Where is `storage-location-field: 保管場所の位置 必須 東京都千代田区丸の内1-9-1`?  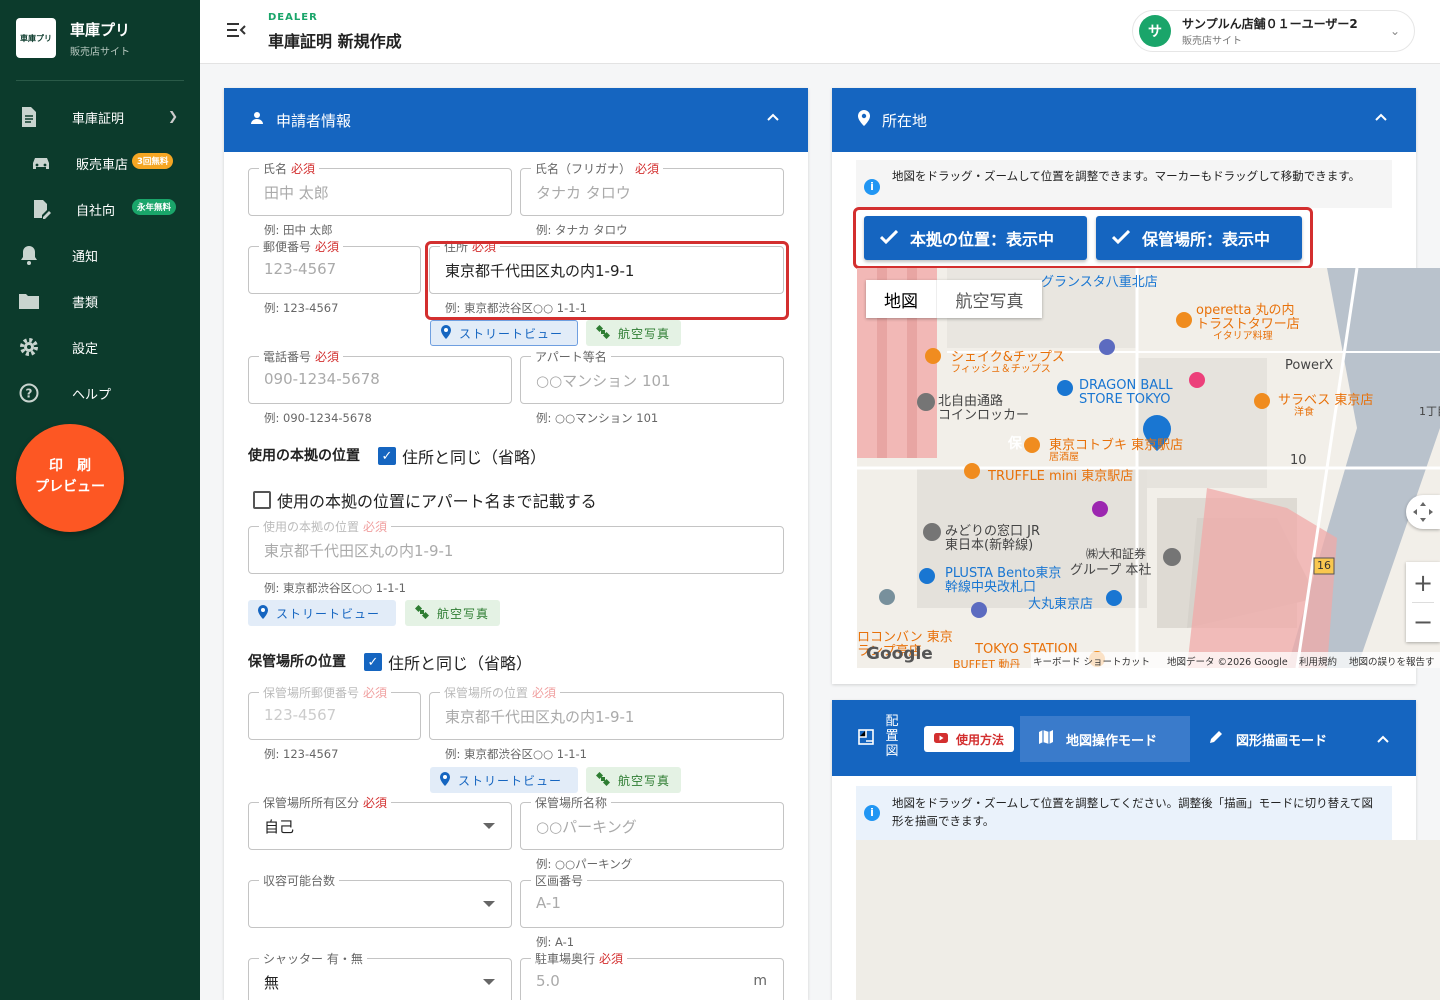
storage-location-field: 保管場所の位置 必須 東京都千代田区丸の内1-9-1 is located at coordinates (606, 712).